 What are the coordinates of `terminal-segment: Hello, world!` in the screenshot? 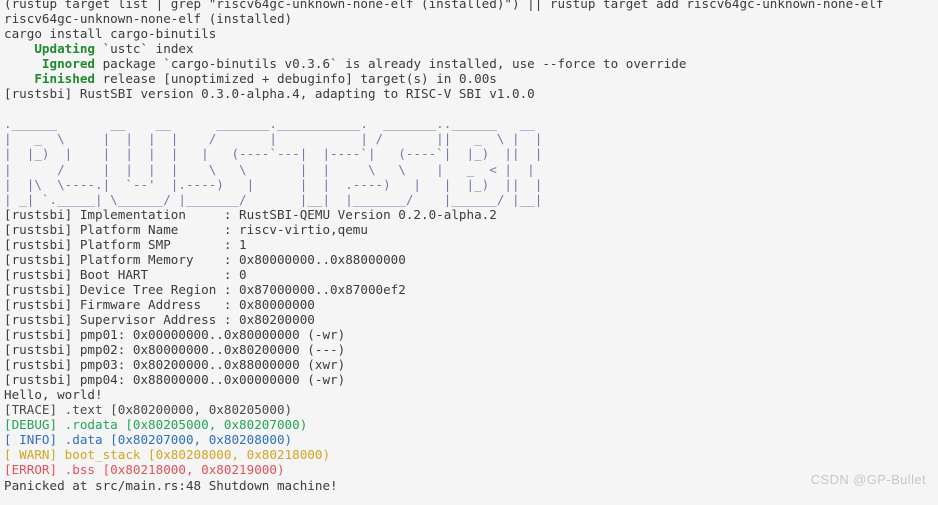 It's located at (53, 395).